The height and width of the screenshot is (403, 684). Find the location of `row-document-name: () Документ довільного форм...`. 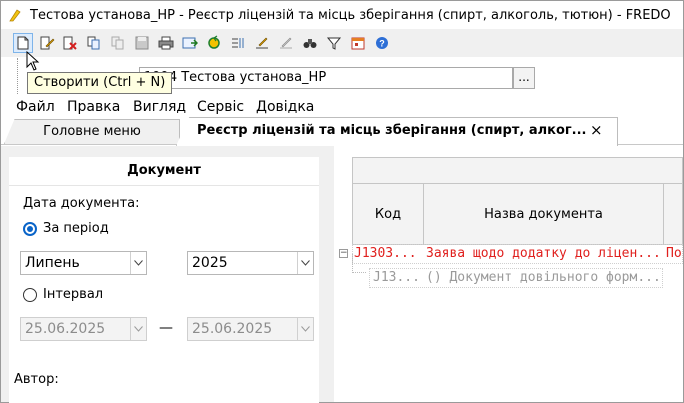

row-document-name: () Документ довільного форм... is located at coordinates (543, 277).